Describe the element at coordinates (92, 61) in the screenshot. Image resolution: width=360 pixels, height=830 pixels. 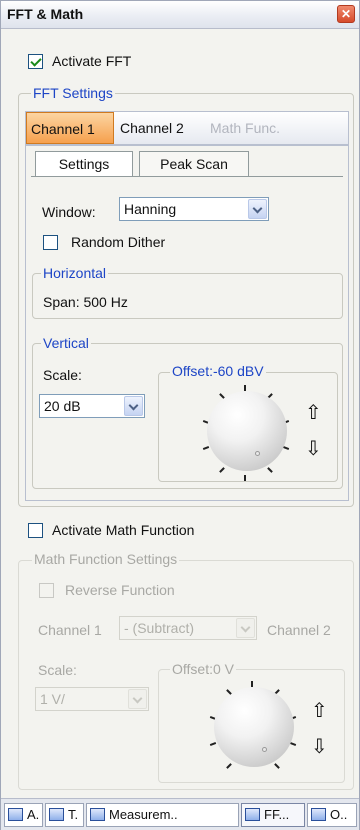
I see `activate-fft-label: Activate FFT` at that location.